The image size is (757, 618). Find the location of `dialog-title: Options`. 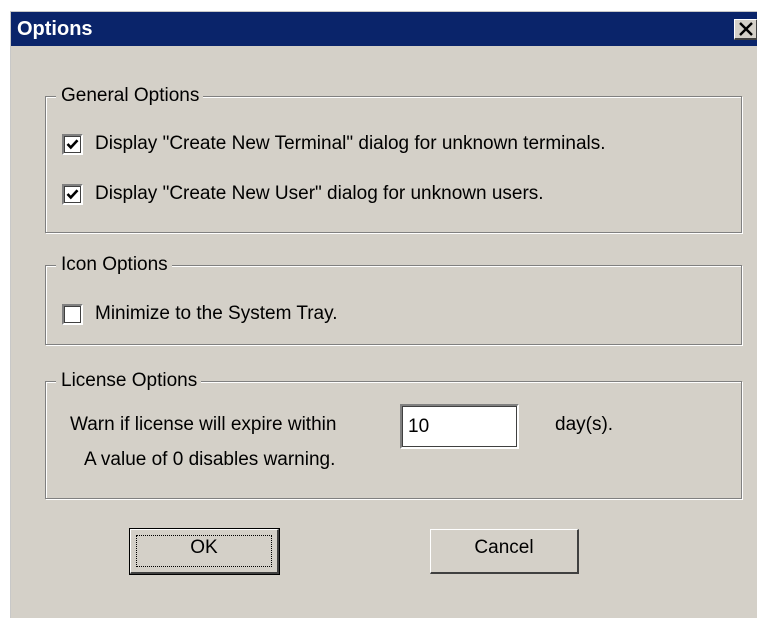

dialog-title: Options is located at coordinates (55, 29).